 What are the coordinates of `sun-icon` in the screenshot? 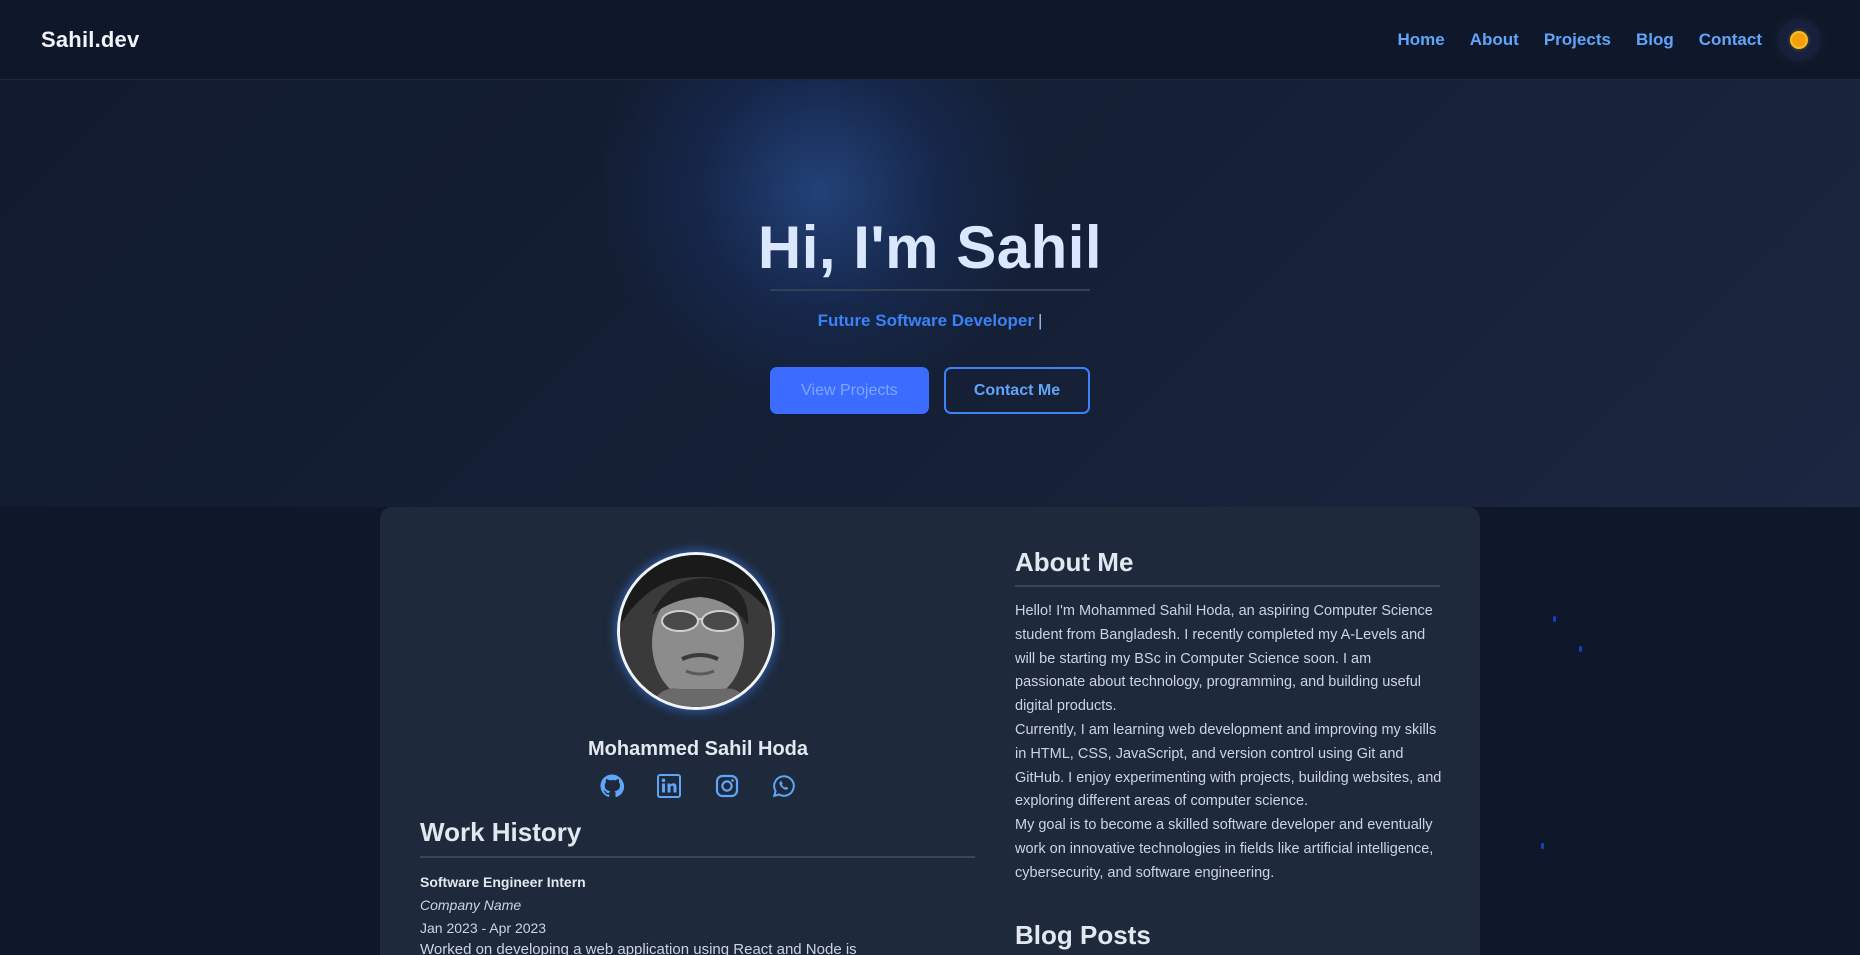 It's located at (1799, 39).